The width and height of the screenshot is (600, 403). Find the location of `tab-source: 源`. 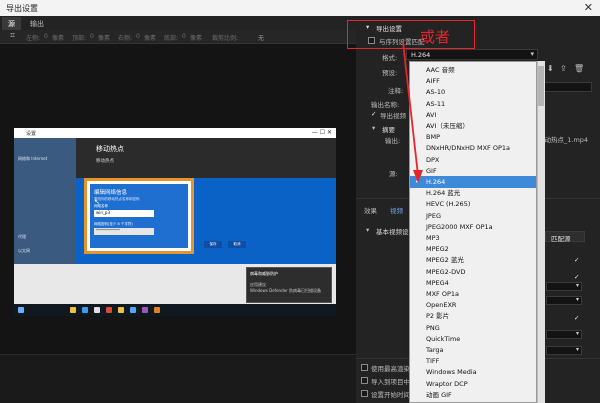

tab-source: 源 is located at coordinates (11, 23).